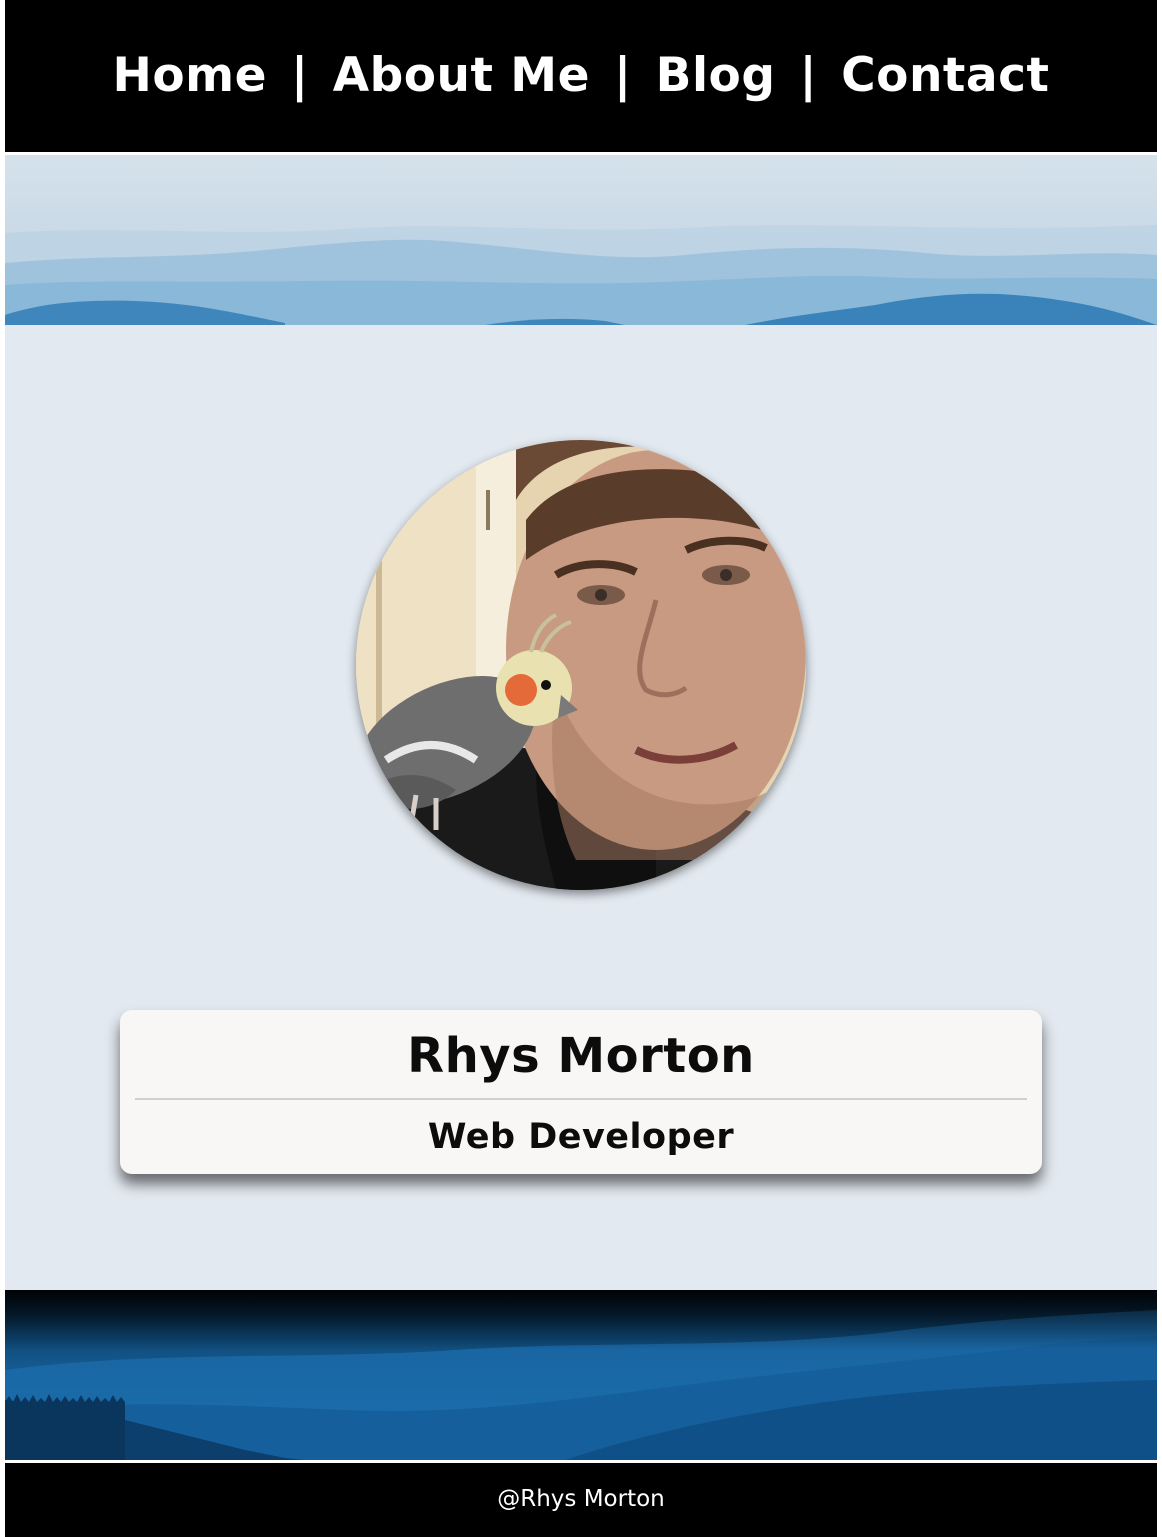  I want to click on profile-photo, so click(581, 665).